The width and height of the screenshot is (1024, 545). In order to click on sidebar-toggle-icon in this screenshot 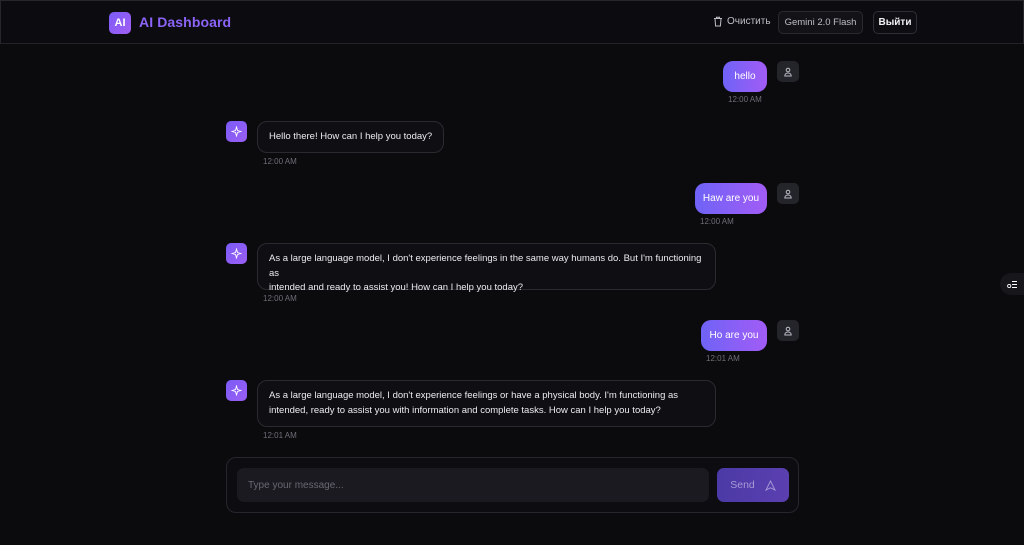, I will do `click(1011, 284)`.